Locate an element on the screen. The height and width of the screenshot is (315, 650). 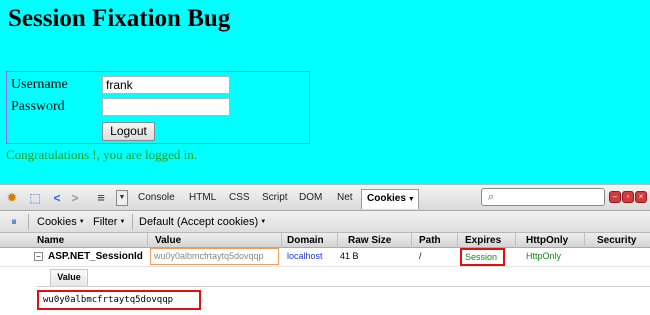
detail-tab-value: Value is located at coordinates (69, 277).